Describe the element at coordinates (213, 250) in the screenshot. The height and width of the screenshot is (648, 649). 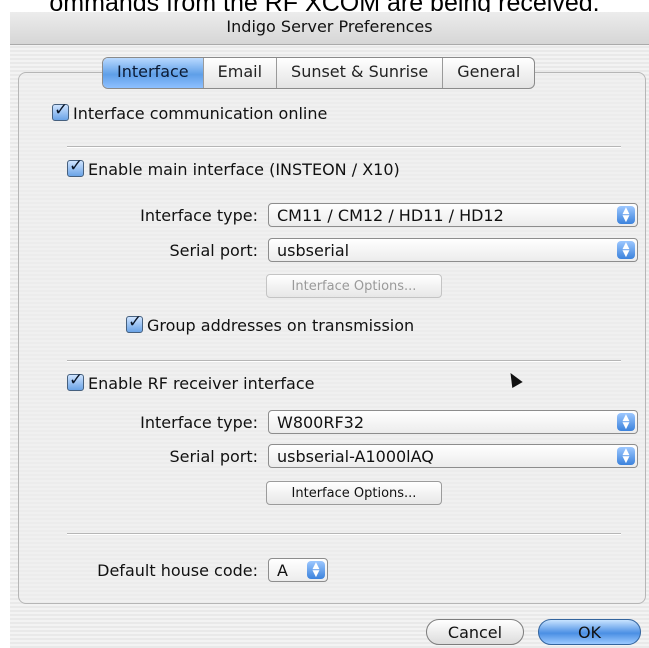
I see `main-port-label: Serial port:` at that location.